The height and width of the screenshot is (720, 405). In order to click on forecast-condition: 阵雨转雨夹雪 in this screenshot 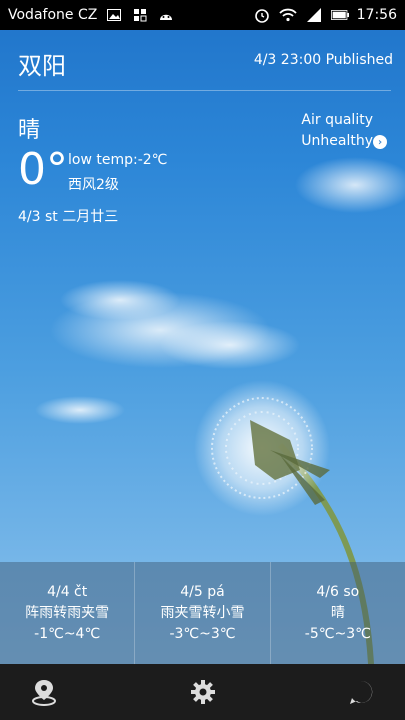, I will do `click(67, 613)`.